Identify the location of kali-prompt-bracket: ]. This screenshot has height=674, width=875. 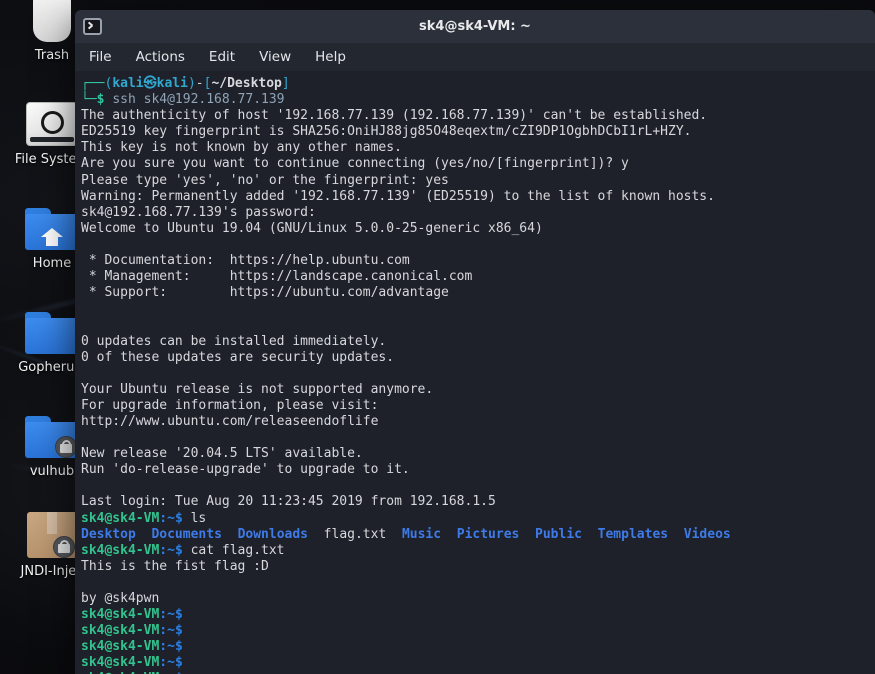
(285, 83).